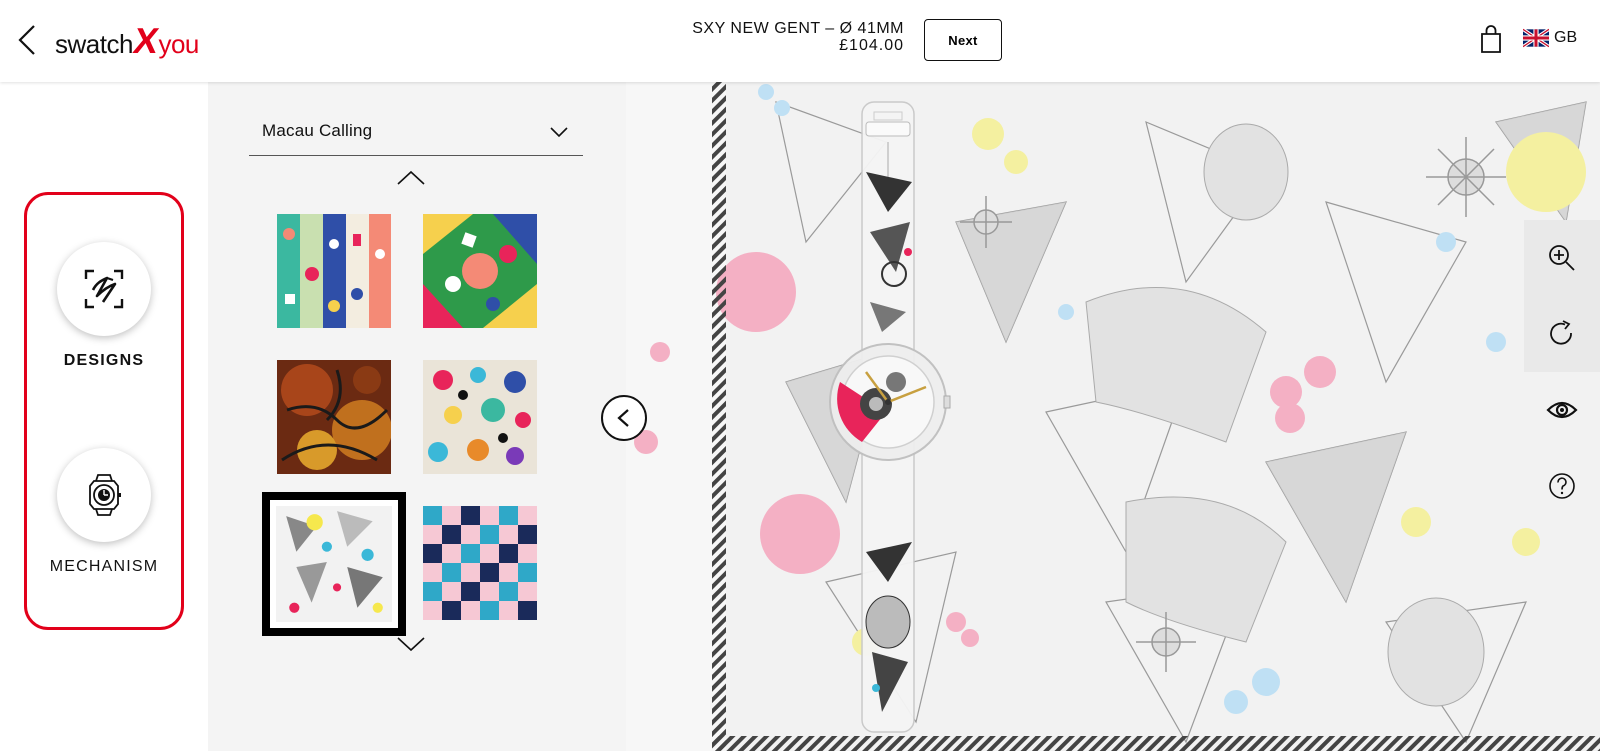 The height and width of the screenshot is (751, 1600). I want to click on designs-icon, so click(104, 289).